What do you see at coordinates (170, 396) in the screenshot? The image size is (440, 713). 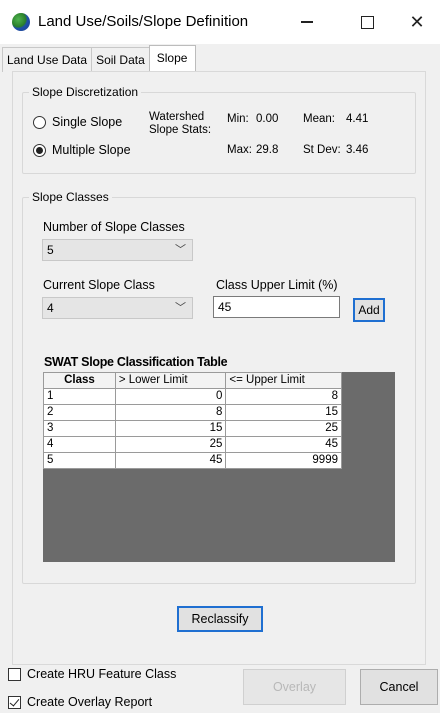 I see `lower-limit-cell: 0` at bounding box center [170, 396].